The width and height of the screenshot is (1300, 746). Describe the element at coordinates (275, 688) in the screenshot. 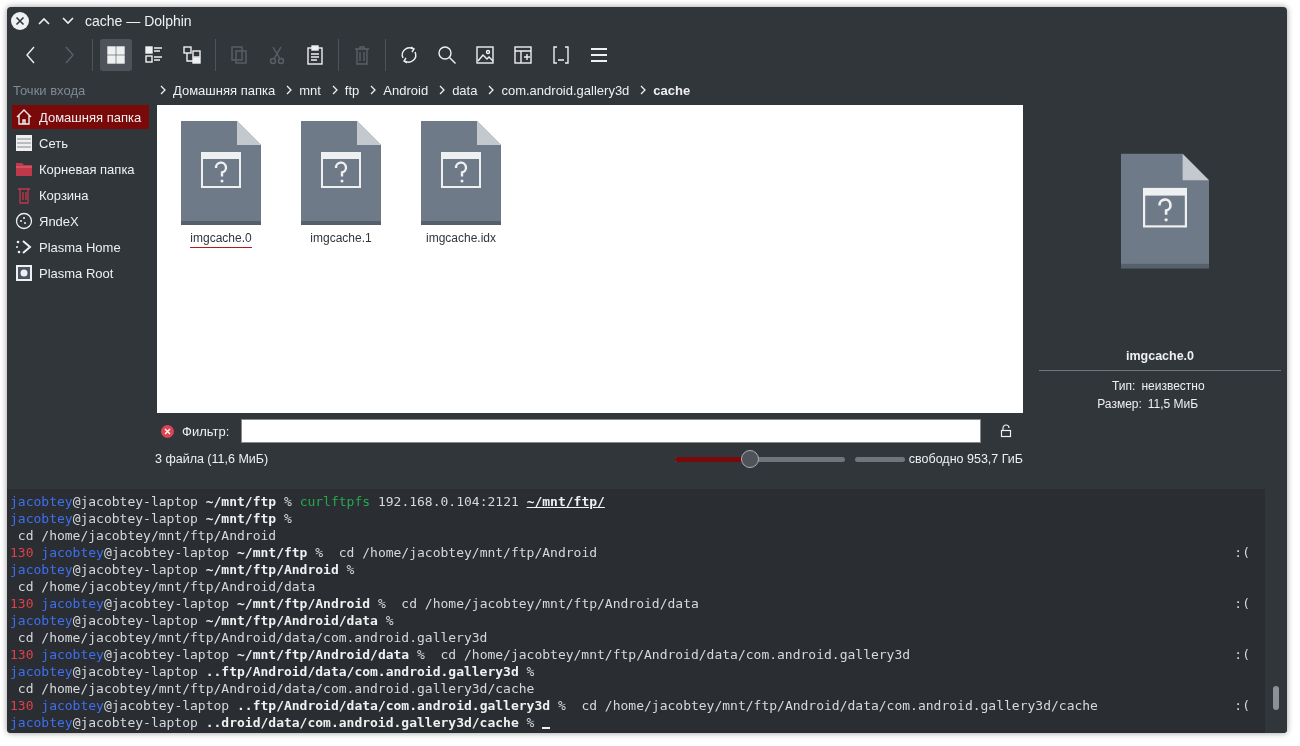

I see `terminal-text: cd /home/jacobtey/mnt/ftp/Android/data/com.android.gallery3d/cache` at that location.